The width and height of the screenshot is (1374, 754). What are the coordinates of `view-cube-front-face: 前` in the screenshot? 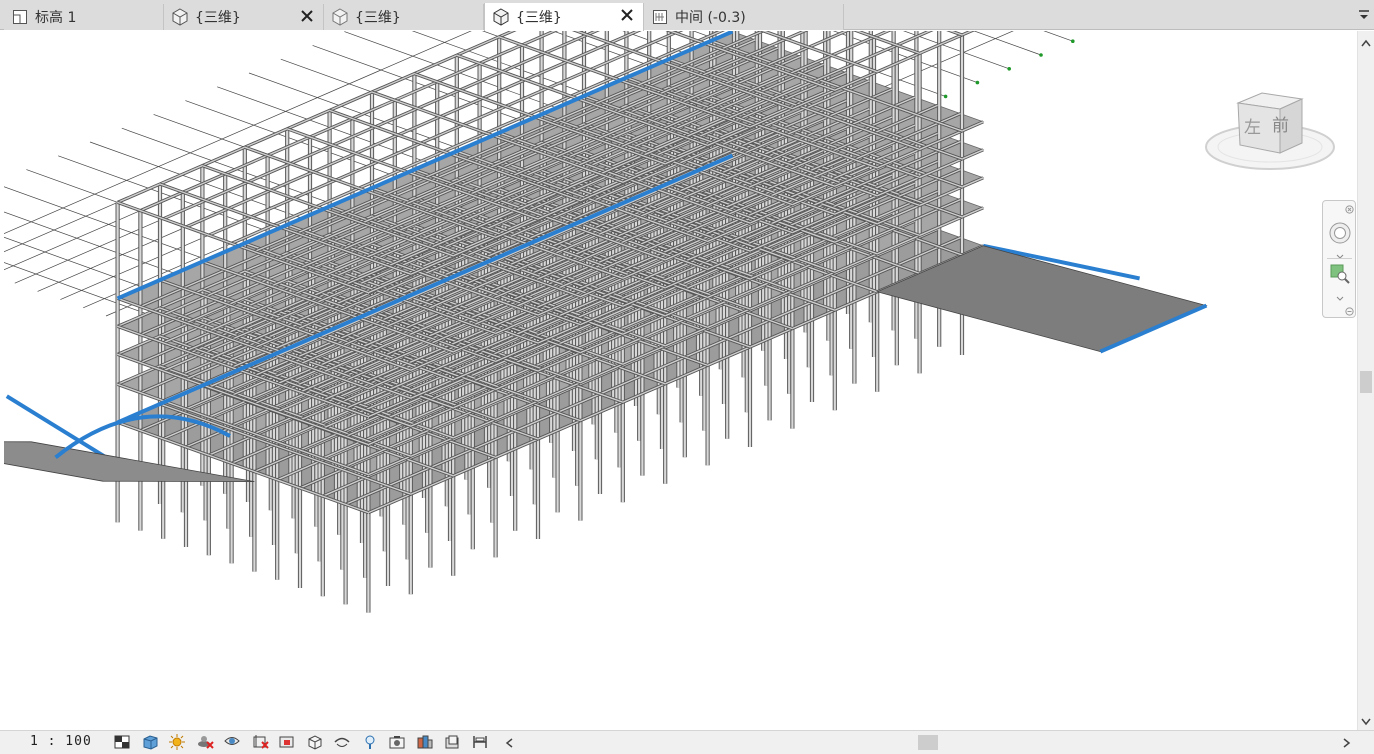 It's located at (1280, 123).